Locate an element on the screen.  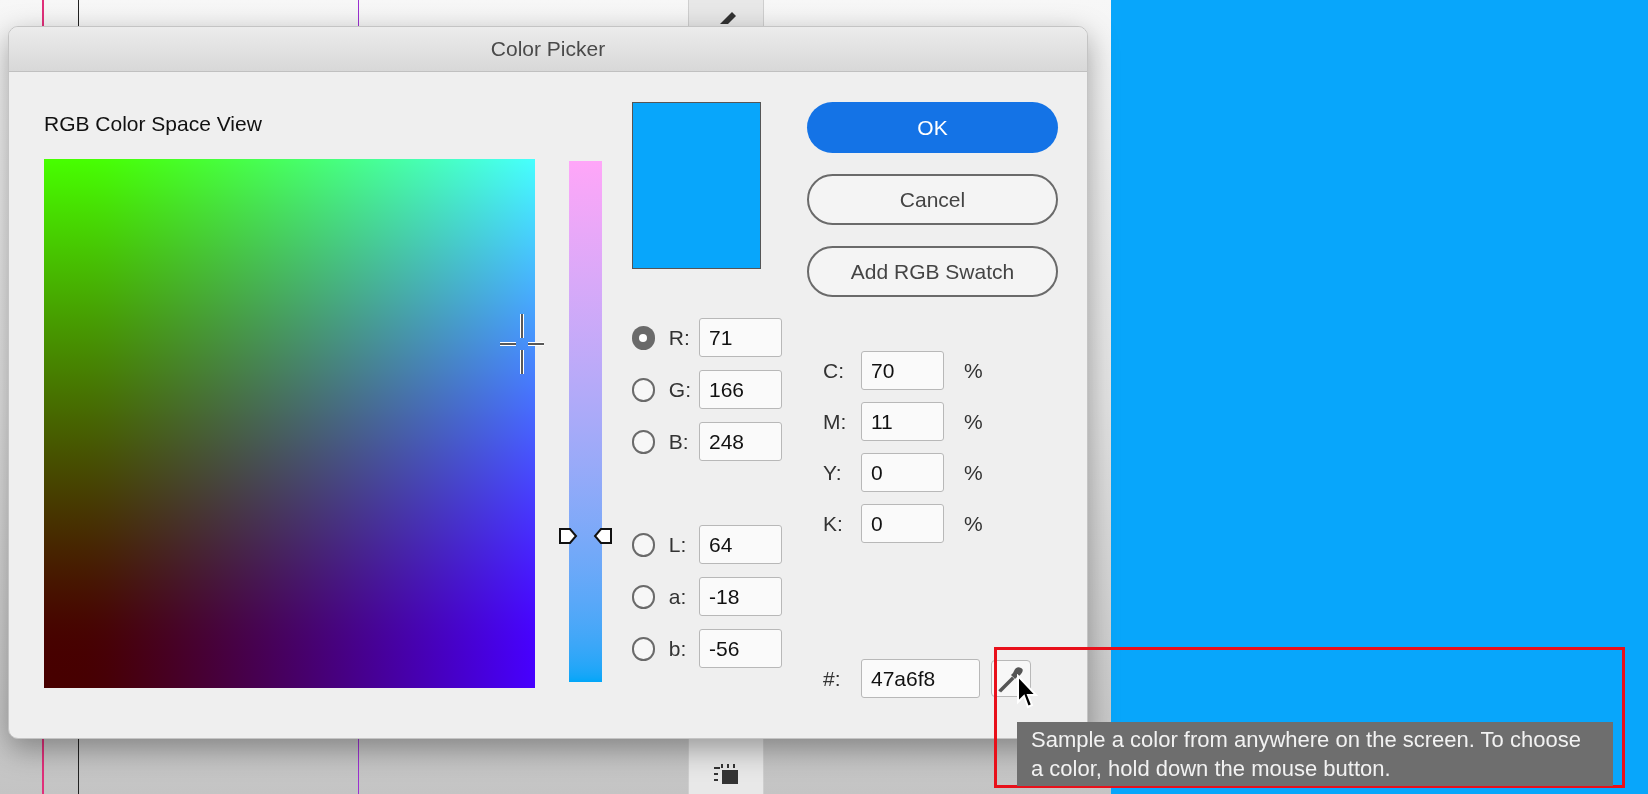
value-field: 70 is located at coordinates (902, 370).